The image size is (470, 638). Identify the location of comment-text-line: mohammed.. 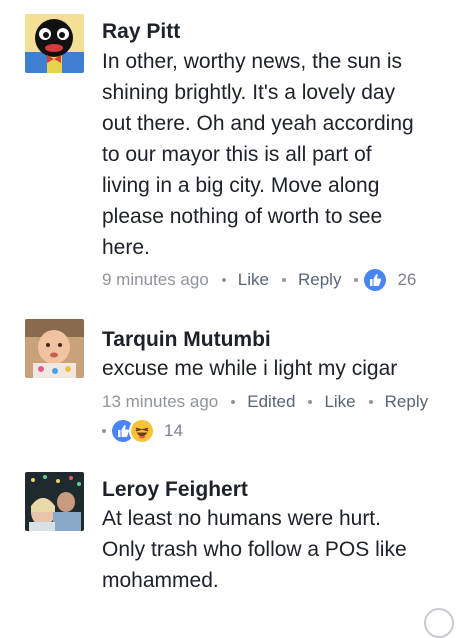
(160, 580).